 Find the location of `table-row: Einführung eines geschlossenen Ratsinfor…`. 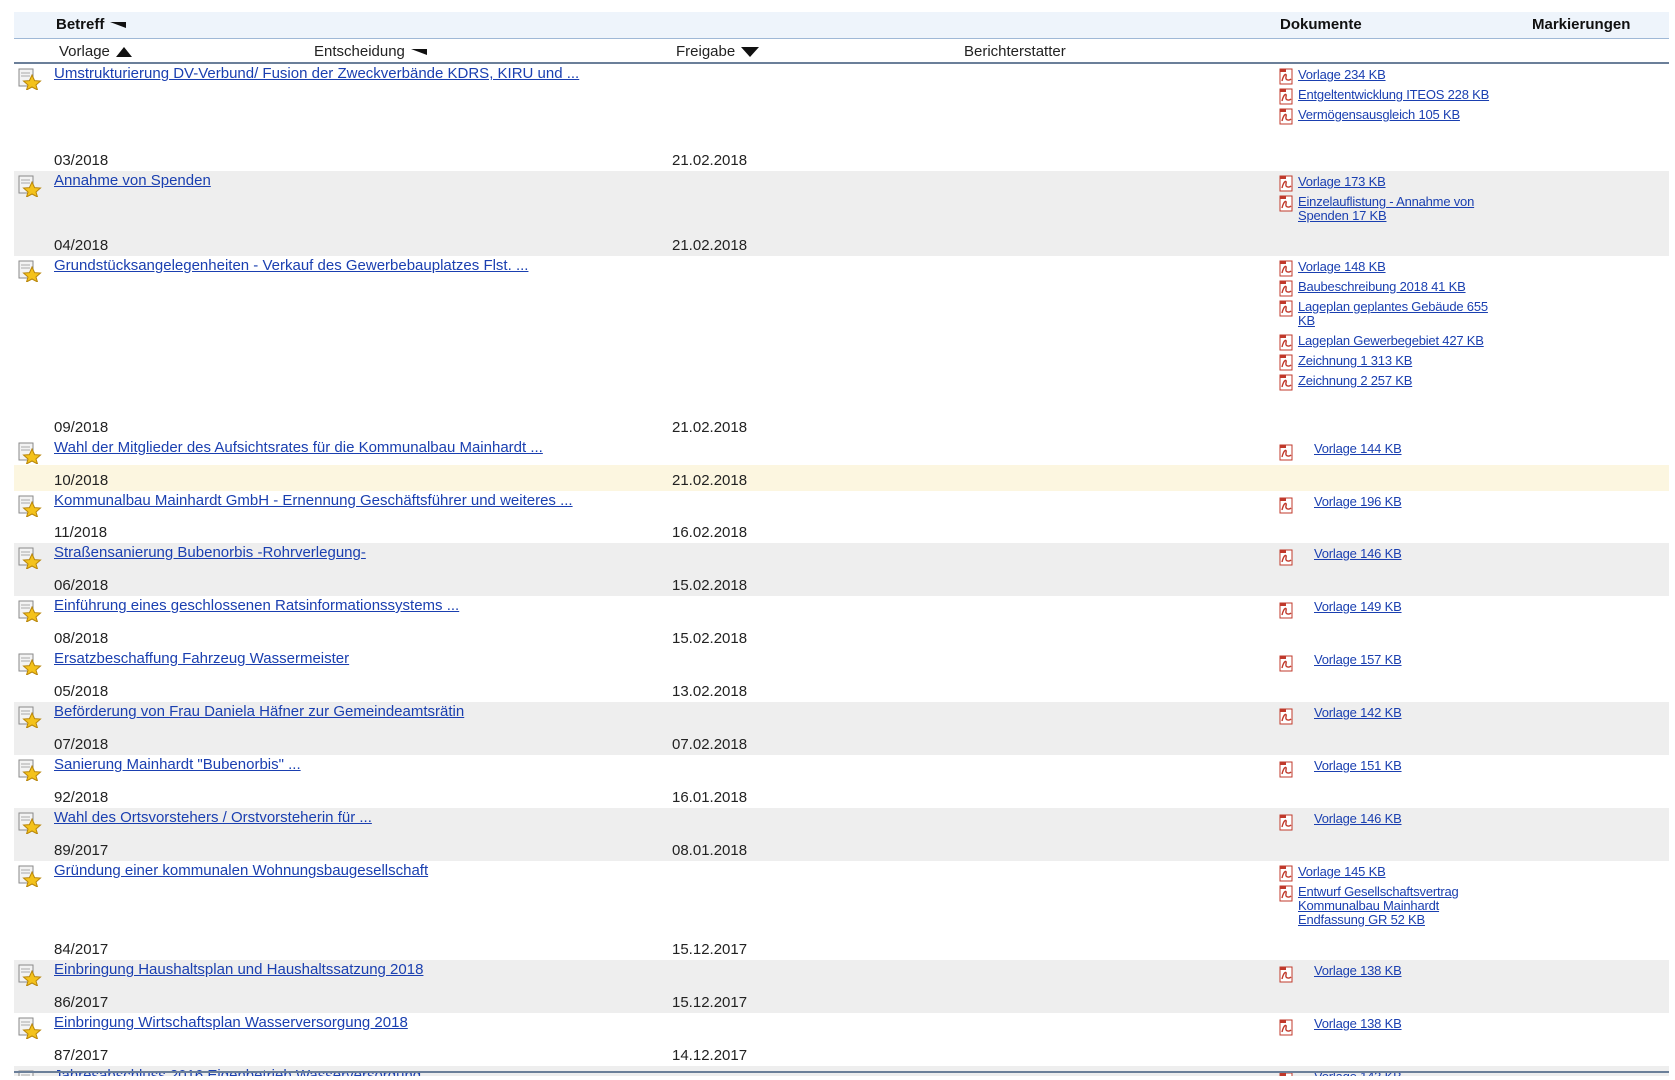

table-row: Einführung eines geschlossenen Ratsinfor… is located at coordinates (841, 622).